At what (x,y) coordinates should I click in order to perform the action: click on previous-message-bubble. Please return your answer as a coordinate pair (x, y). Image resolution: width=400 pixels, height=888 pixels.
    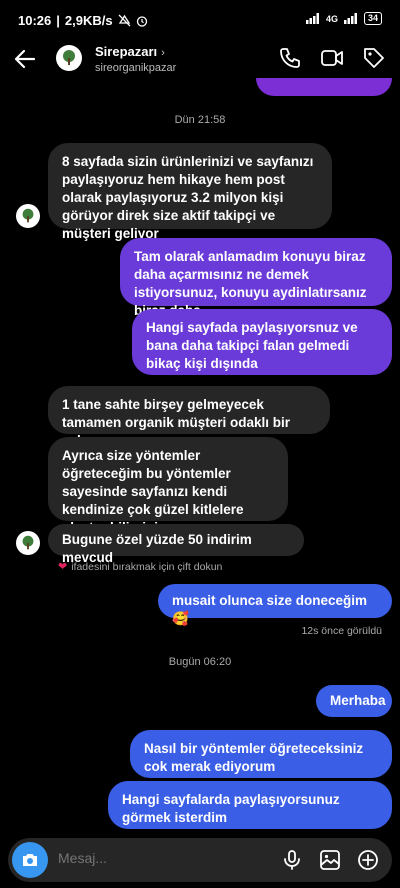
    Looking at the image, I should click on (324, 87).